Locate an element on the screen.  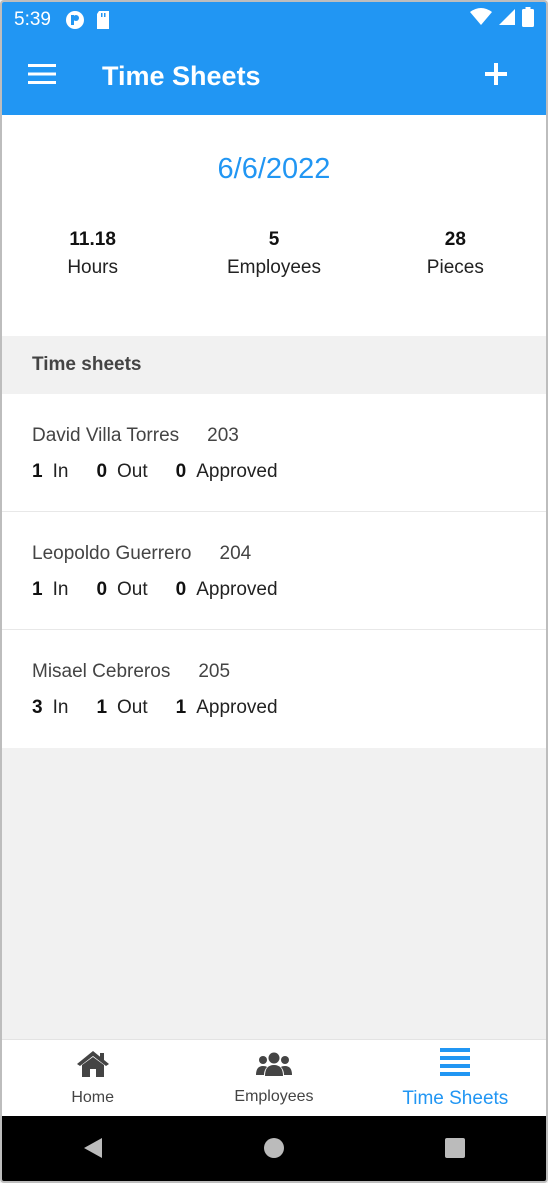
employee-name: David Villa Torres is located at coordinates (106, 435).